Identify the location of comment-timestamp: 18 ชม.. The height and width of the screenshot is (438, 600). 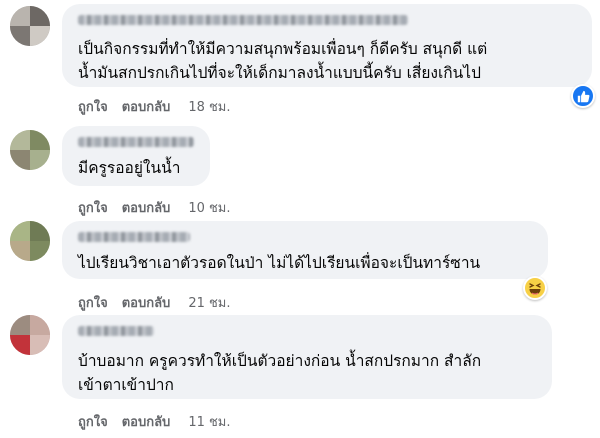
(209, 106).